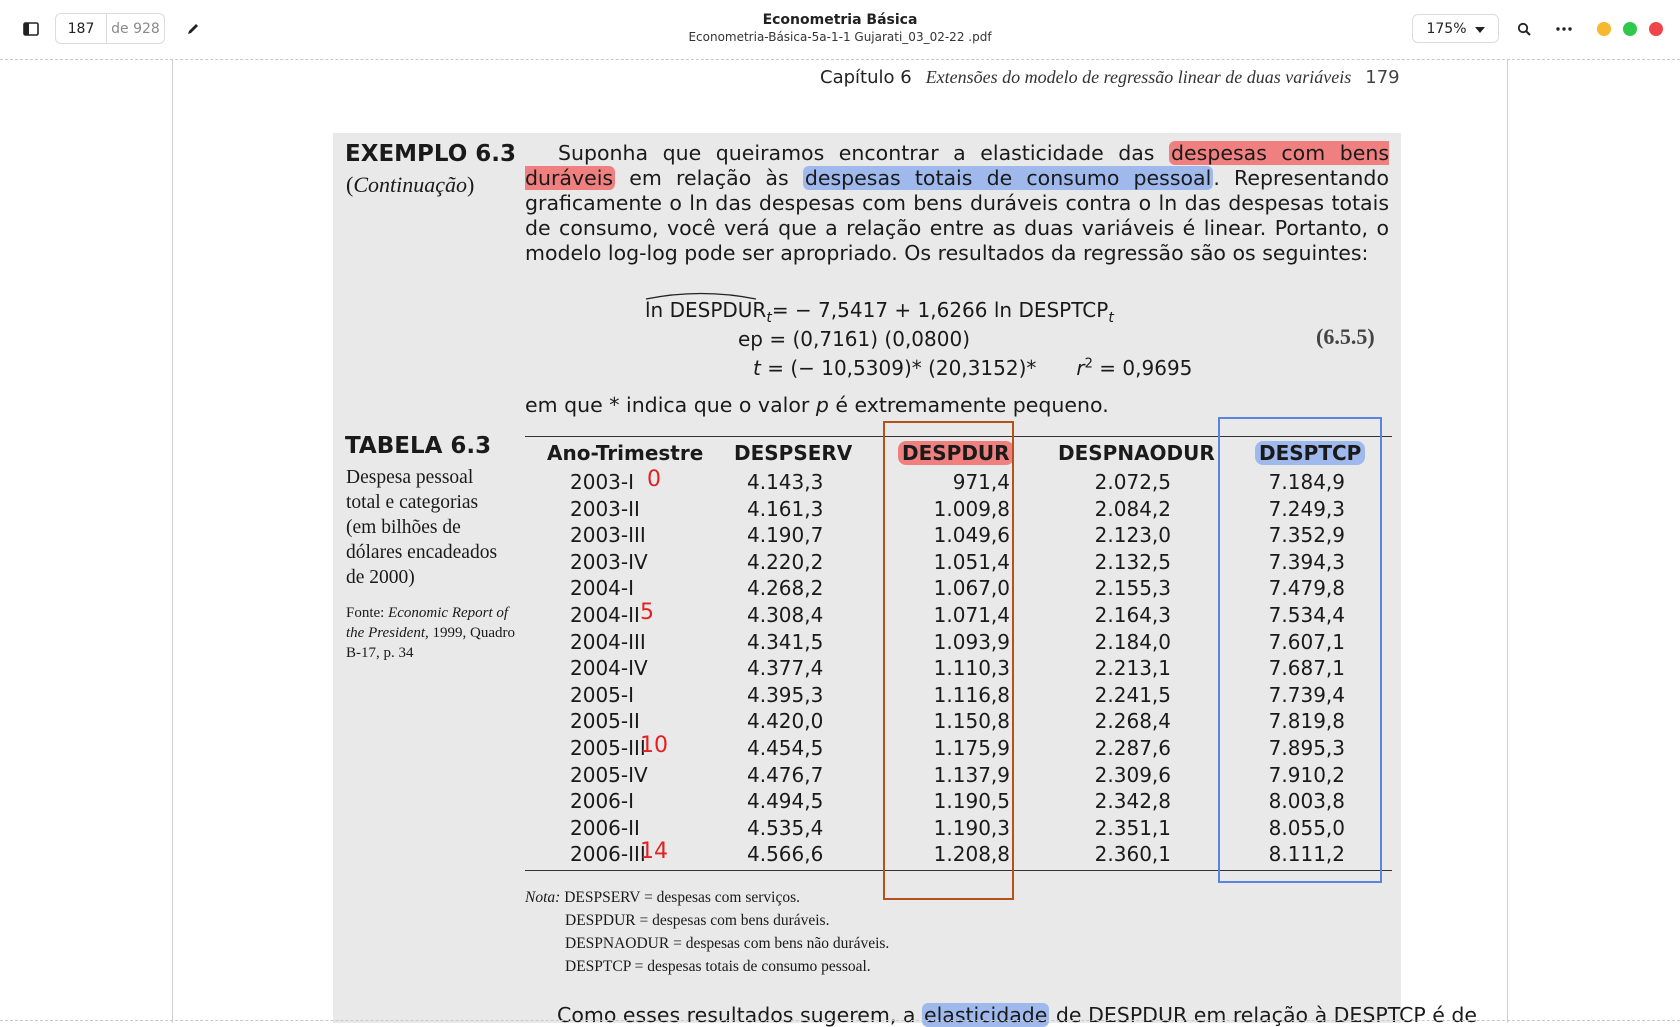  I want to click on cell-despnaodur: 2.309,6, so click(1132, 774).